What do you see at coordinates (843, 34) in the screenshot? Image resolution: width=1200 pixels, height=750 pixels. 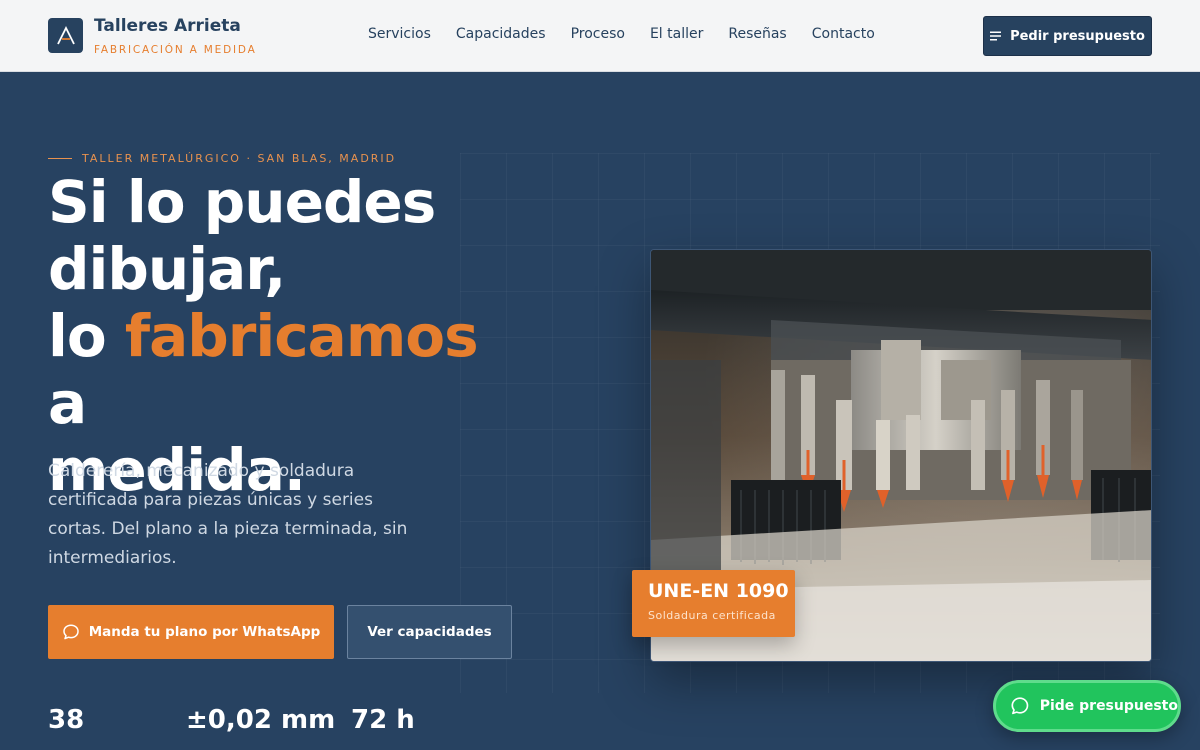 I see `nav-link-contacto: Contacto` at bounding box center [843, 34].